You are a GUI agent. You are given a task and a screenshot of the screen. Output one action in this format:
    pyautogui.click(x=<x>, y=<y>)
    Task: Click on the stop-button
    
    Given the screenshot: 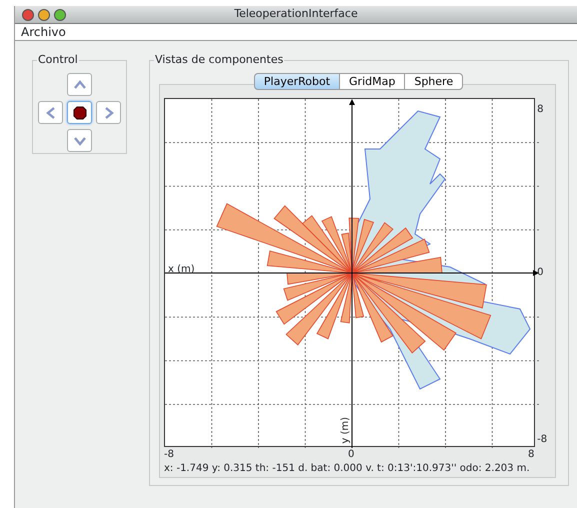 What is the action you would take?
    pyautogui.click(x=79, y=112)
    